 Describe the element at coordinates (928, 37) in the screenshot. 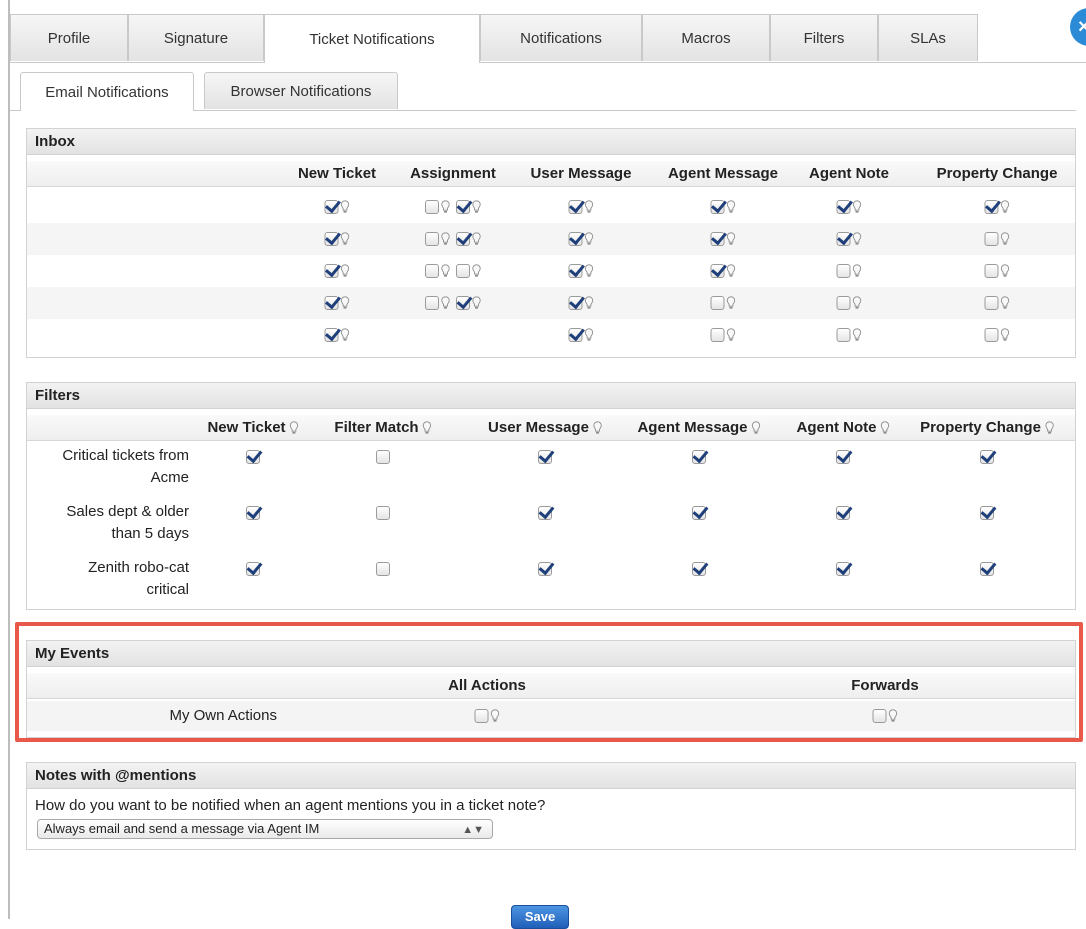

I see `tab-slas: SLAs` at that location.